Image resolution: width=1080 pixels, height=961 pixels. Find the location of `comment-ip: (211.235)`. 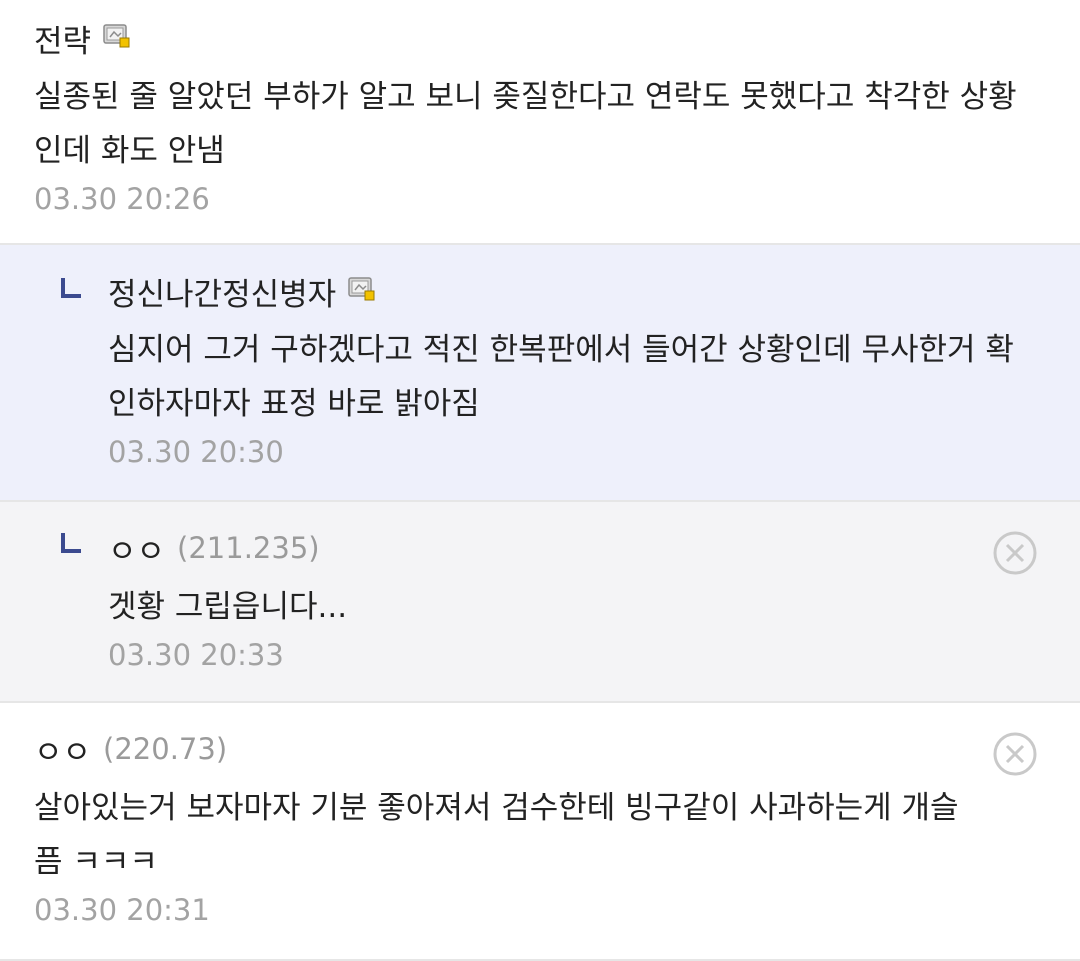

comment-ip: (211.235) is located at coordinates (248, 548).